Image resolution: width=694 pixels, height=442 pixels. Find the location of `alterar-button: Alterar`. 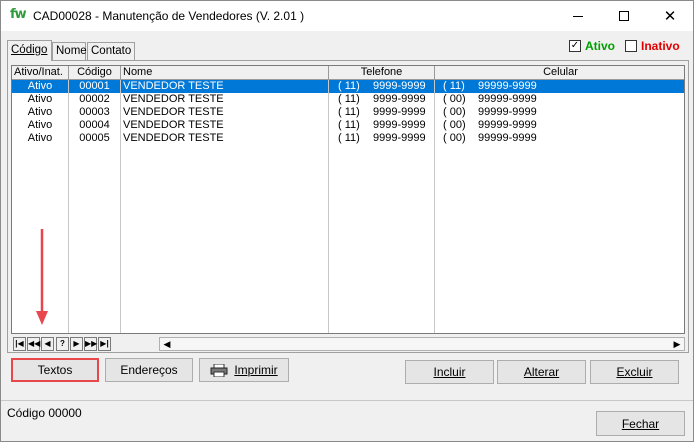

alterar-button: Alterar is located at coordinates (541, 372).